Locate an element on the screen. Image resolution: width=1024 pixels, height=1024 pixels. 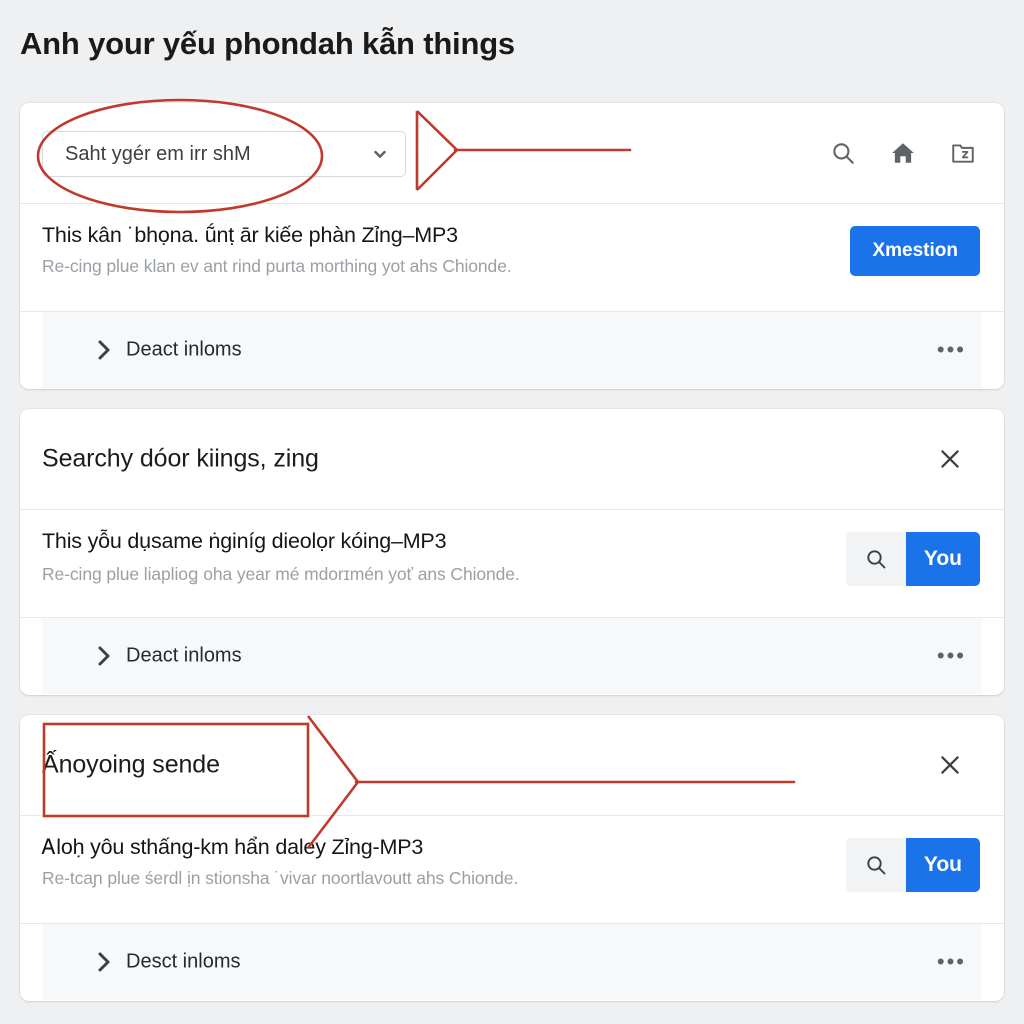
card-2-header: Searchy dóor kiings, zing is located at coordinates (512, 459).